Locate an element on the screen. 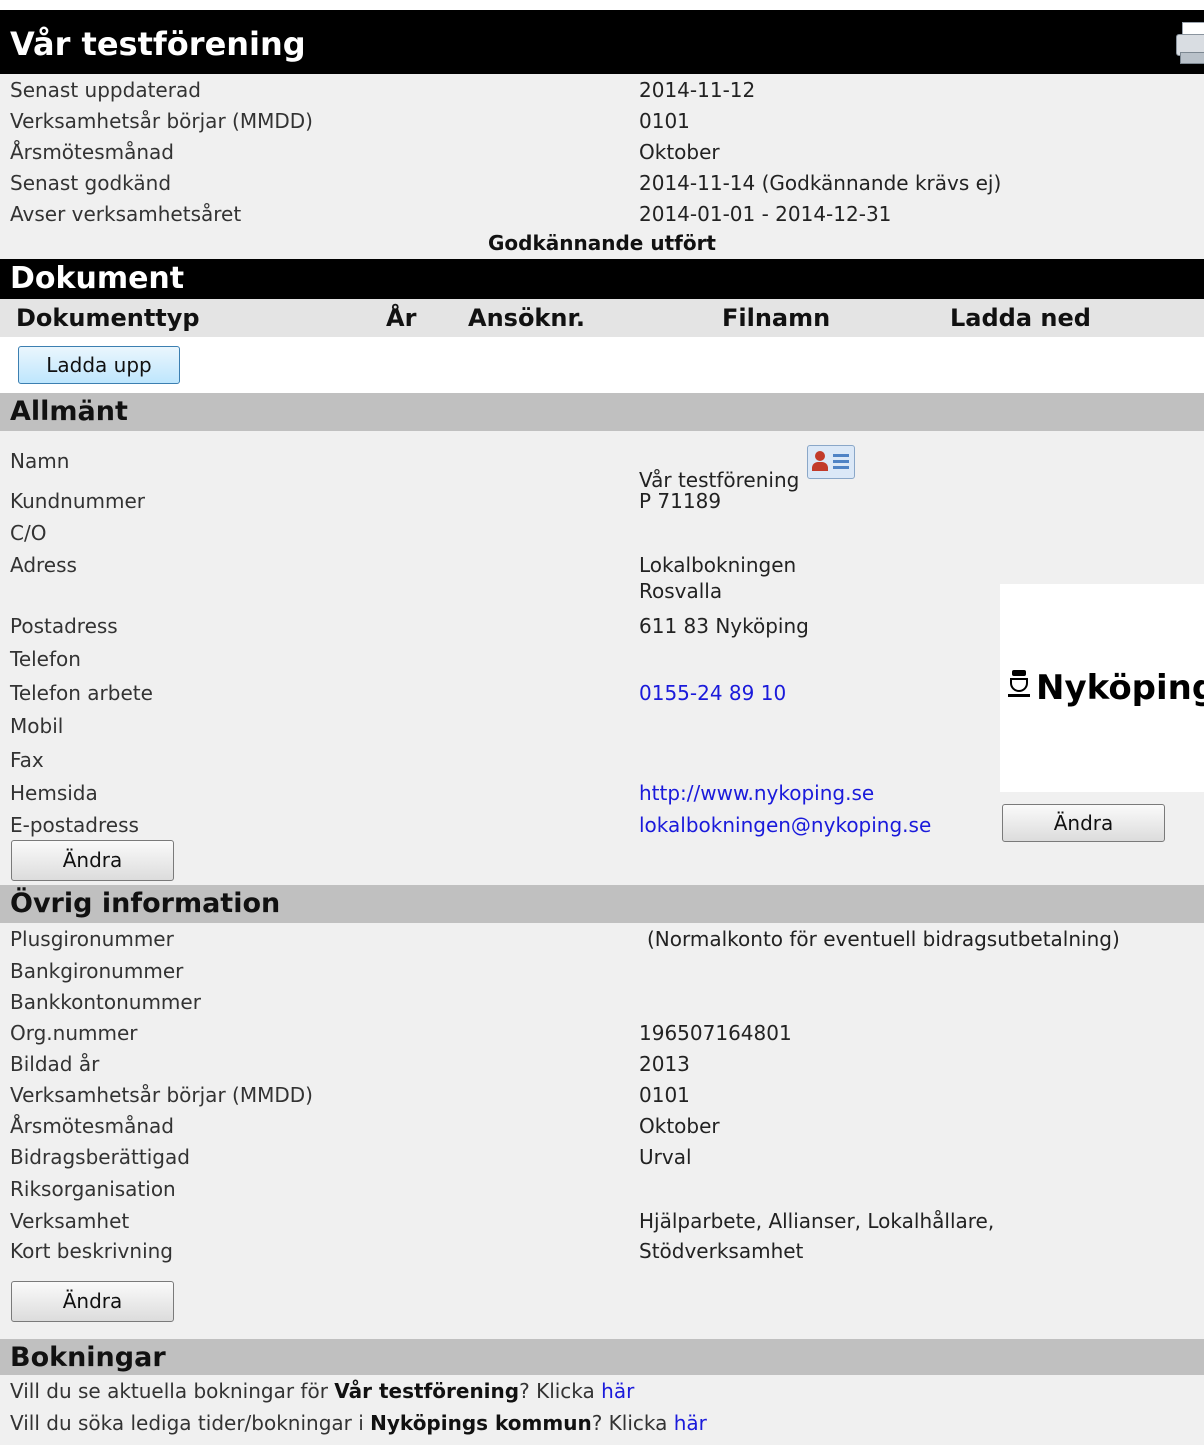 The height and width of the screenshot is (1450, 1204). search-bookings-link: här is located at coordinates (690, 1423).